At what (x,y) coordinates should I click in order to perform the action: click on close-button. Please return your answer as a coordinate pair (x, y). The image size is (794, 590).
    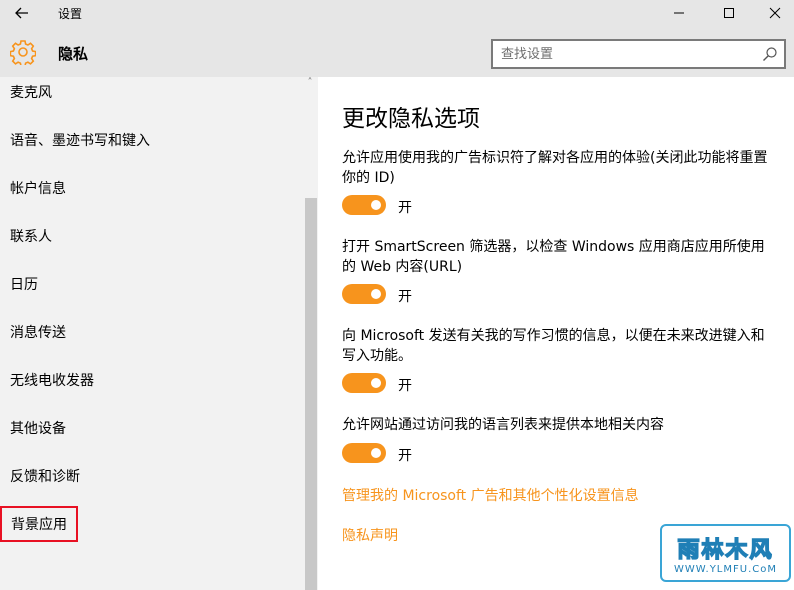
    Looking at the image, I should click on (773, 13).